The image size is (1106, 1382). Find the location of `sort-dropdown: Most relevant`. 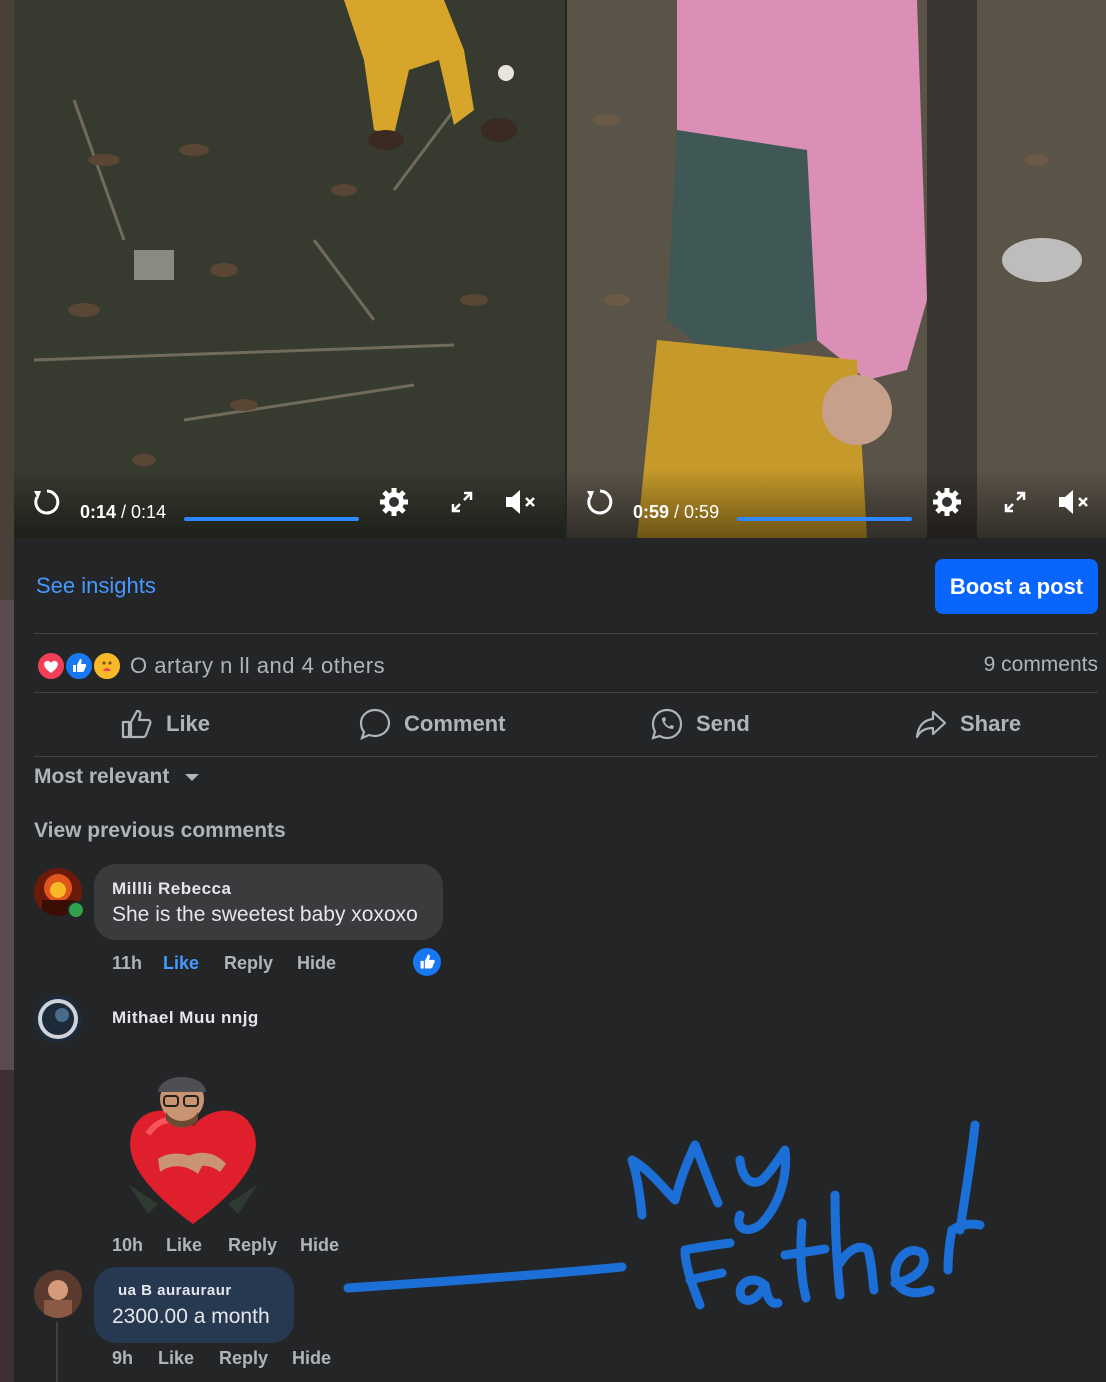

sort-dropdown: Most relevant is located at coordinates (117, 777).